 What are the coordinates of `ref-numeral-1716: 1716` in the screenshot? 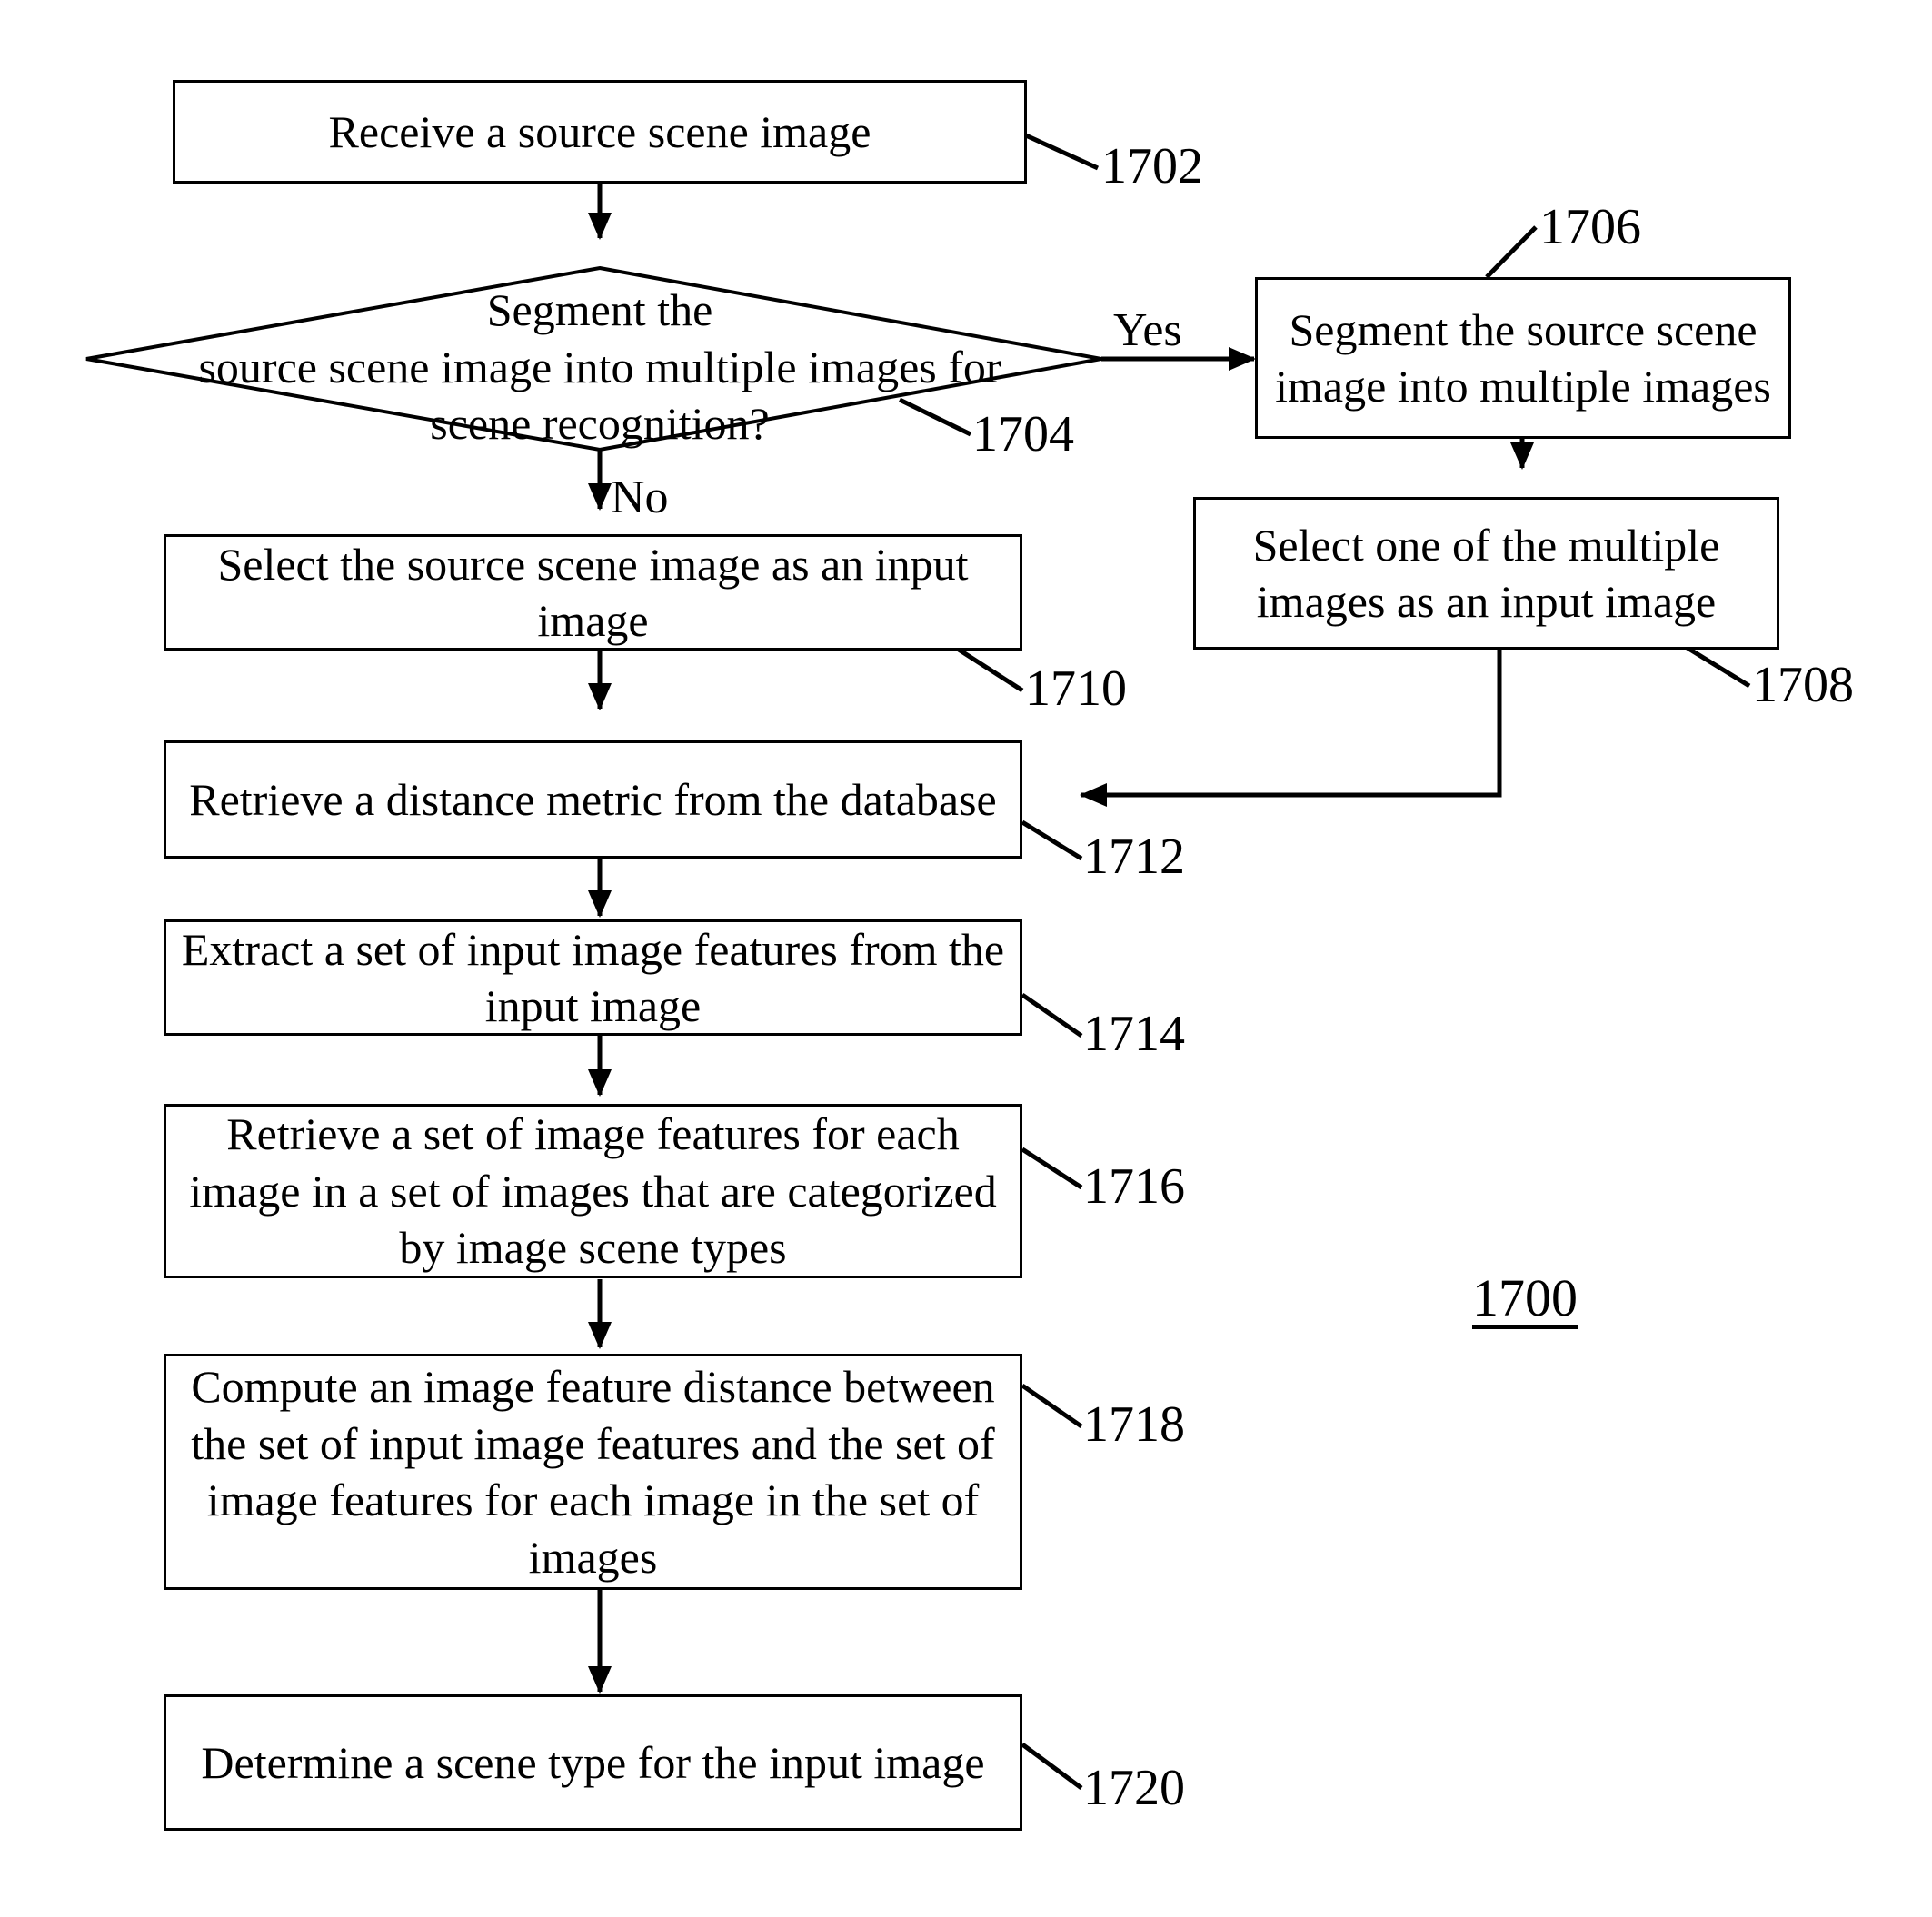 It's located at (1134, 1186).